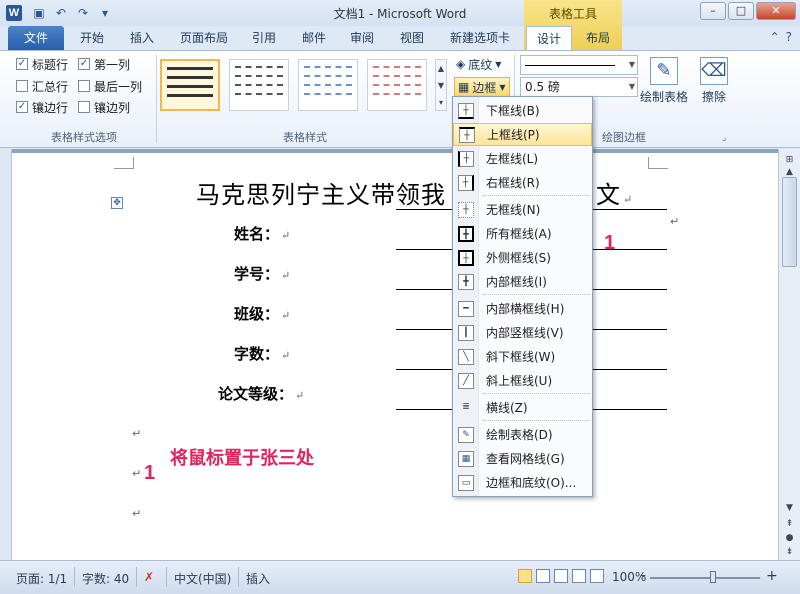 The image size is (800, 594). I want to click on menu-item-label: 斜下框线(W), so click(521, 357).